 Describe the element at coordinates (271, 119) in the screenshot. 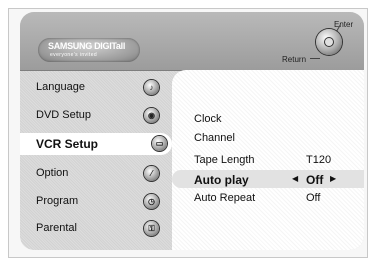

I see `setting-row-clock: Clock` at that location.